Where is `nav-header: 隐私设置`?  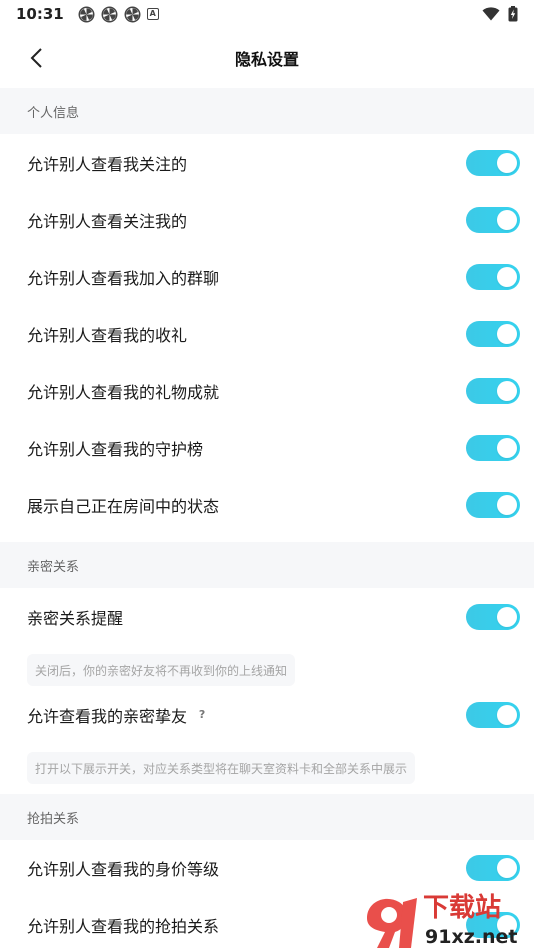 nav-header: 隐私设置 is located at coordinates (267, 58).